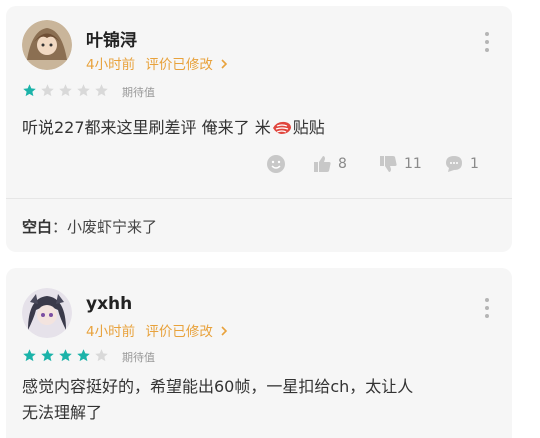  What do you see at coordinates (400, 164) in the screenshot?
I see `dislike-button: 11` at bounding box center [400, 164].